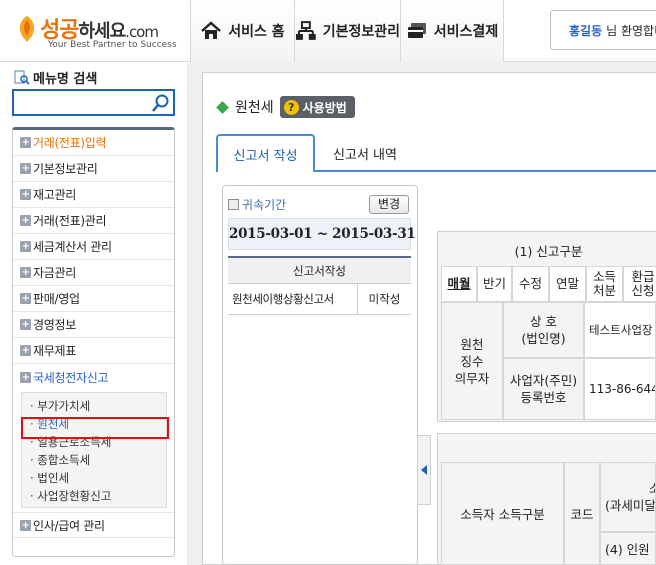 This screenshot has height=565, width=656. I want to click on menu-item-financial-statements: + 재무제표, so click(93, 351).